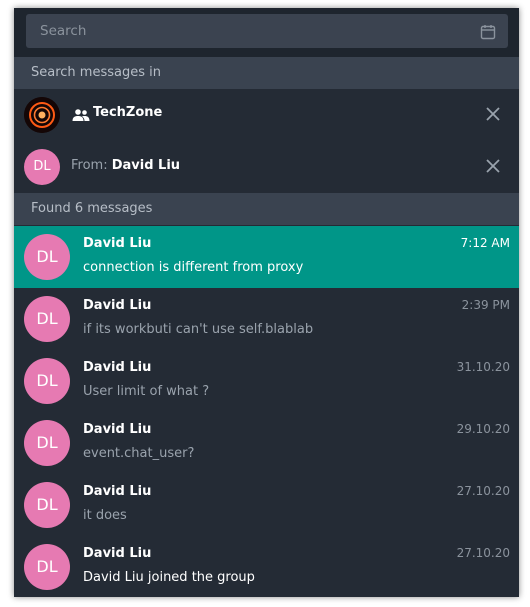 The height and width of the screenshot is (607, 530). Describe the element at coordinates (266, 167) in the screenshot. I see `from-filter: DL From: David Liu` at that location.